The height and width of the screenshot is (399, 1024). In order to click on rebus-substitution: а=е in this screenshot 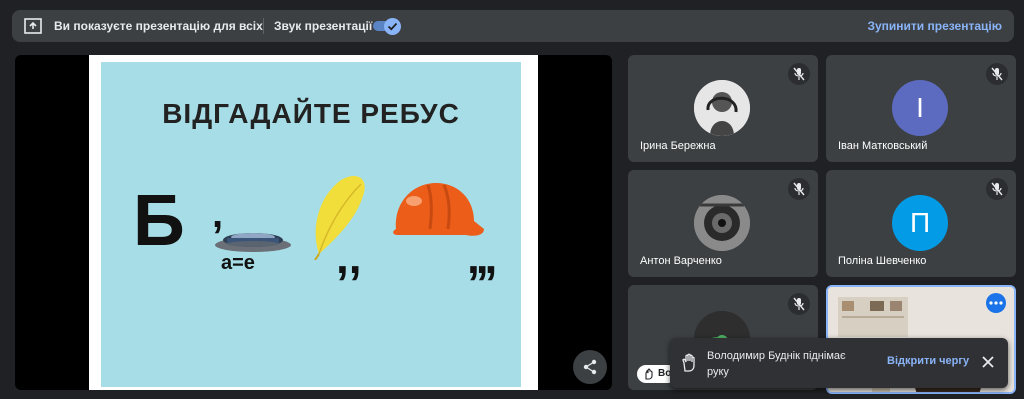, I will do `click(238, 263)`.